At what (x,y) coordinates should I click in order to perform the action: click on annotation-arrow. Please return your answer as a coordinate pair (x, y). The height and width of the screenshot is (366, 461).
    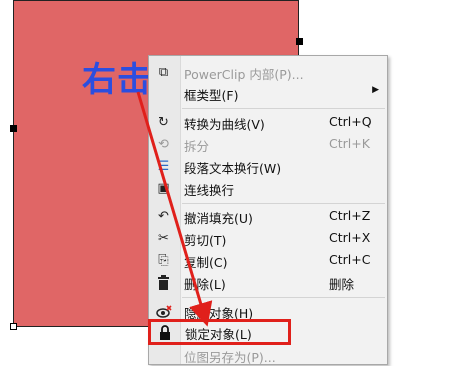
    Looking at the image, I should click on (174, 209).